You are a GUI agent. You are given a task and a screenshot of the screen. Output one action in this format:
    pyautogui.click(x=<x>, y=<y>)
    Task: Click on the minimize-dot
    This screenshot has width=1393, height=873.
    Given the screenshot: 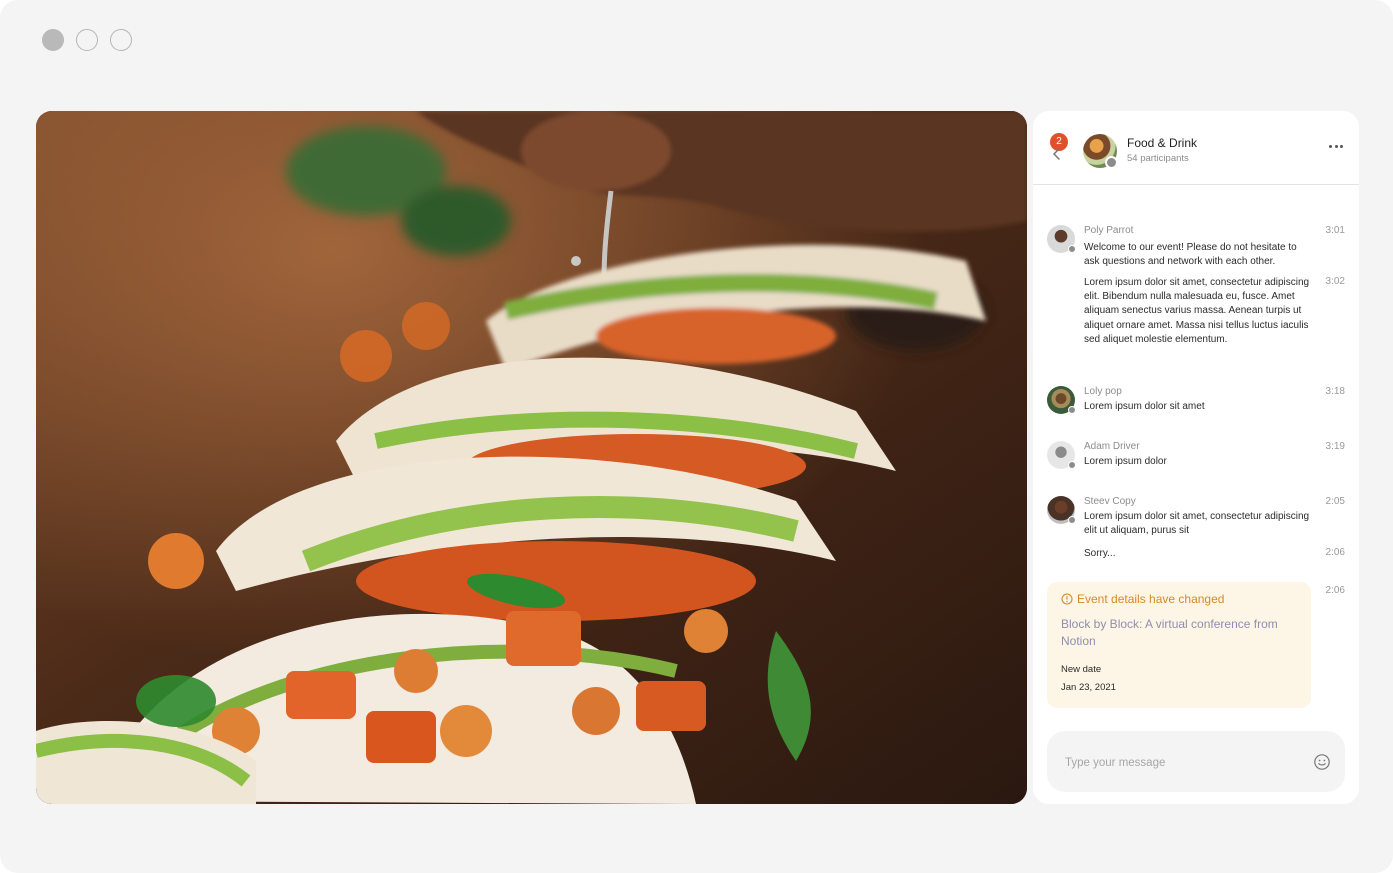 What is the action you would take?
    pyautogui.click(x=87, y=40)
    